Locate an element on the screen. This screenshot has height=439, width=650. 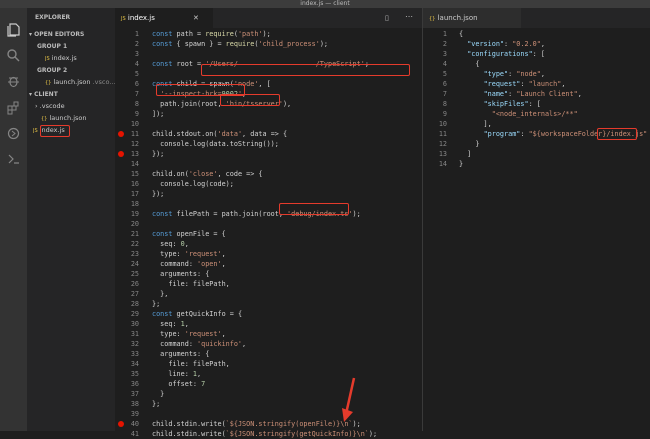
tab-index-js: JS index.js ✕ is located at coordinates (164, 18).